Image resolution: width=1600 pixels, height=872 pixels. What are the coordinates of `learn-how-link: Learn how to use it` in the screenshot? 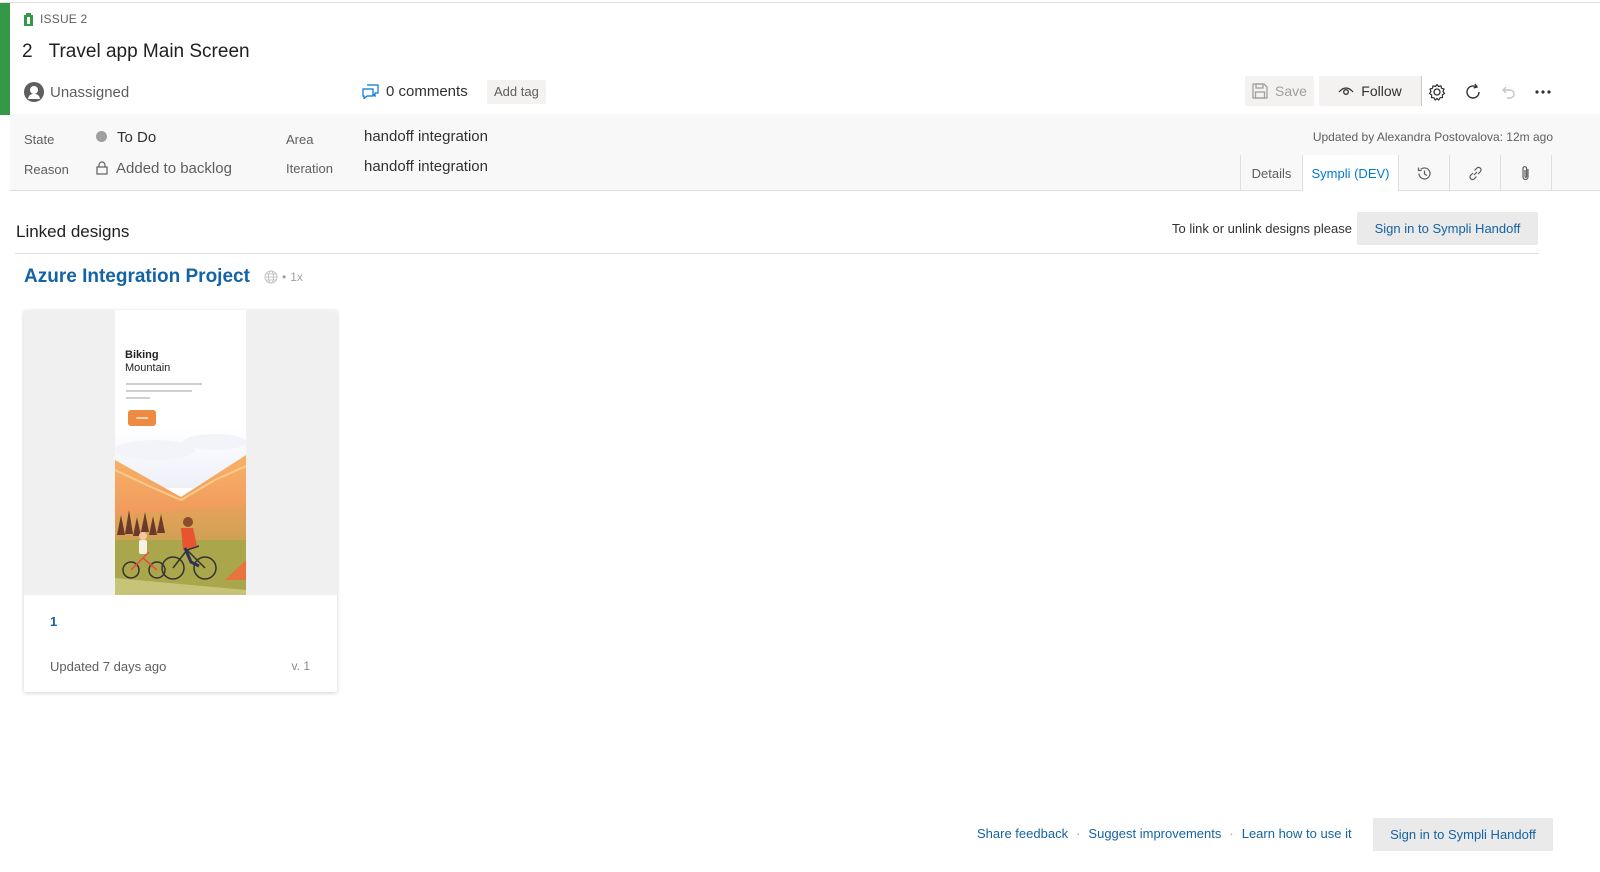 It's located at (1297, 833).